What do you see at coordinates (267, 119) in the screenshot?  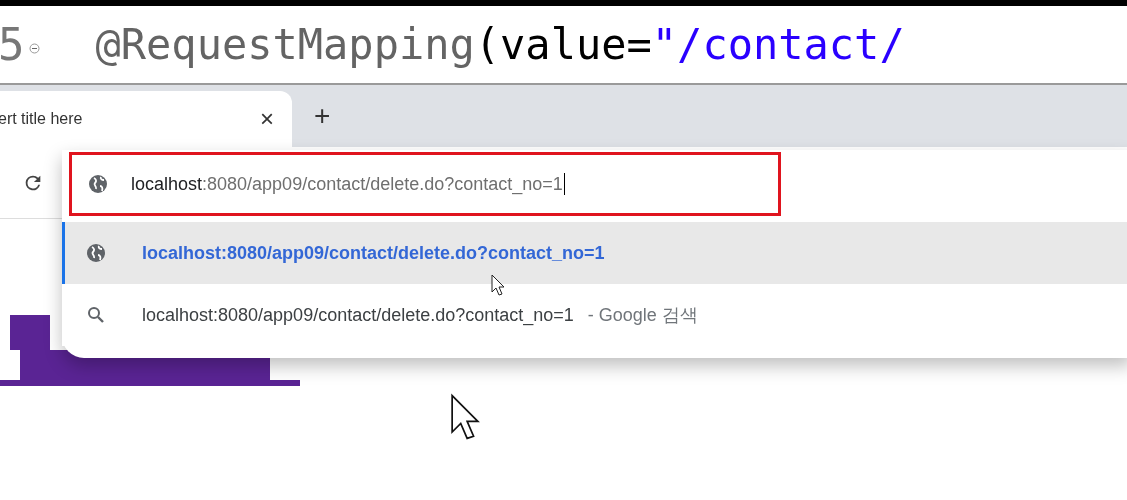 I see `close-button: ×` at bounding box center [267, 119].